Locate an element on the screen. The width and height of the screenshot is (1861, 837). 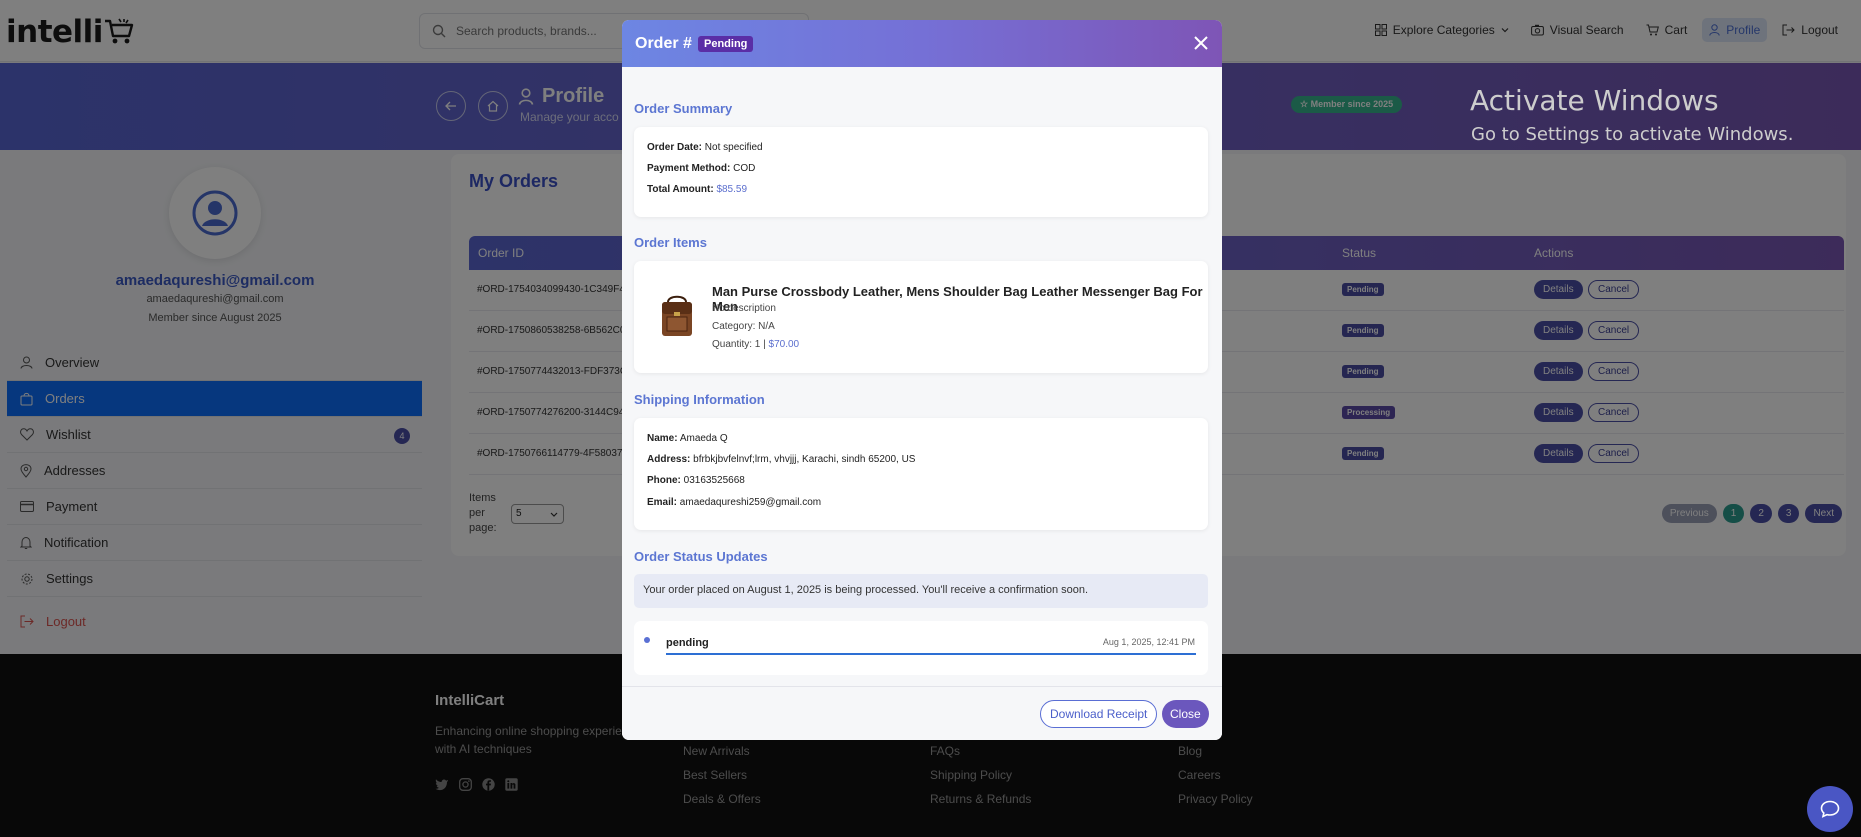
product-description: No description is located at coordinates (744, 308).